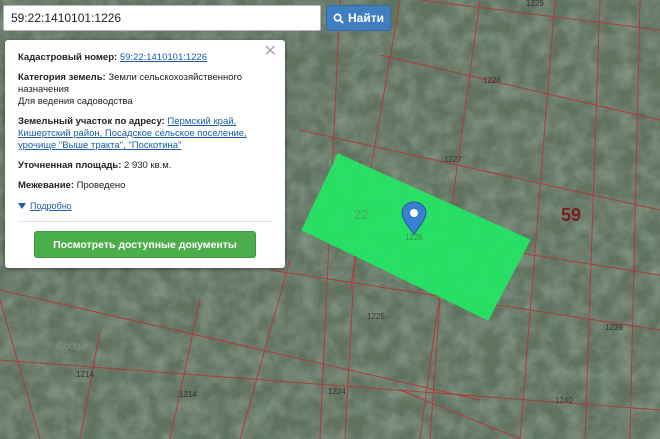 This screenshot has width=660, height=439. I want to click on plot-label-1214-a: 1214, so click(85, 374).